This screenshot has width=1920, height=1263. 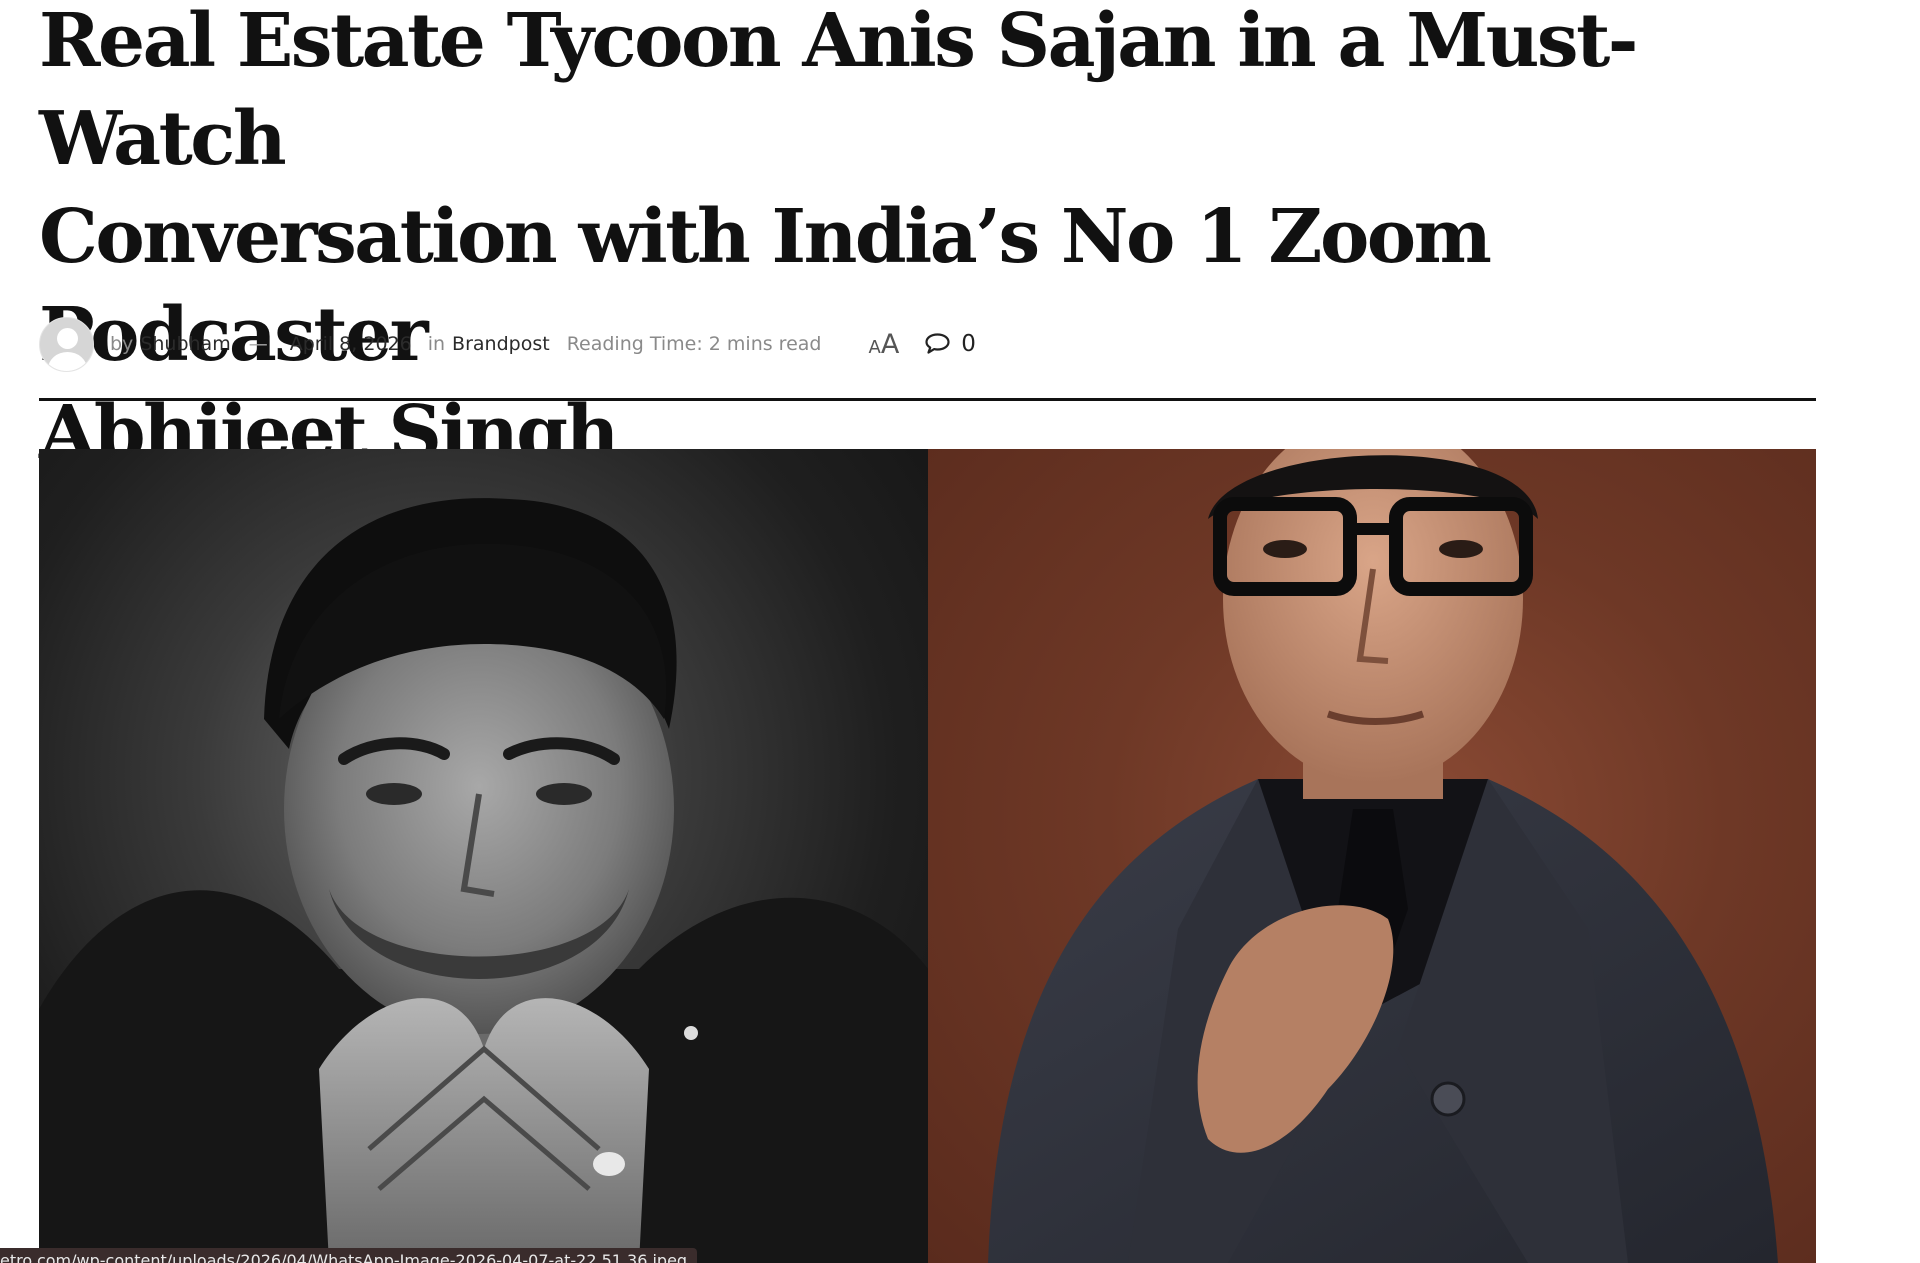 I want to click on comments-link: 0, so click(x=950, y=344).